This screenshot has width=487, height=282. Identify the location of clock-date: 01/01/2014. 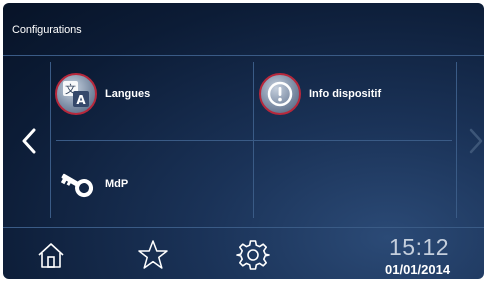
(418, 269).